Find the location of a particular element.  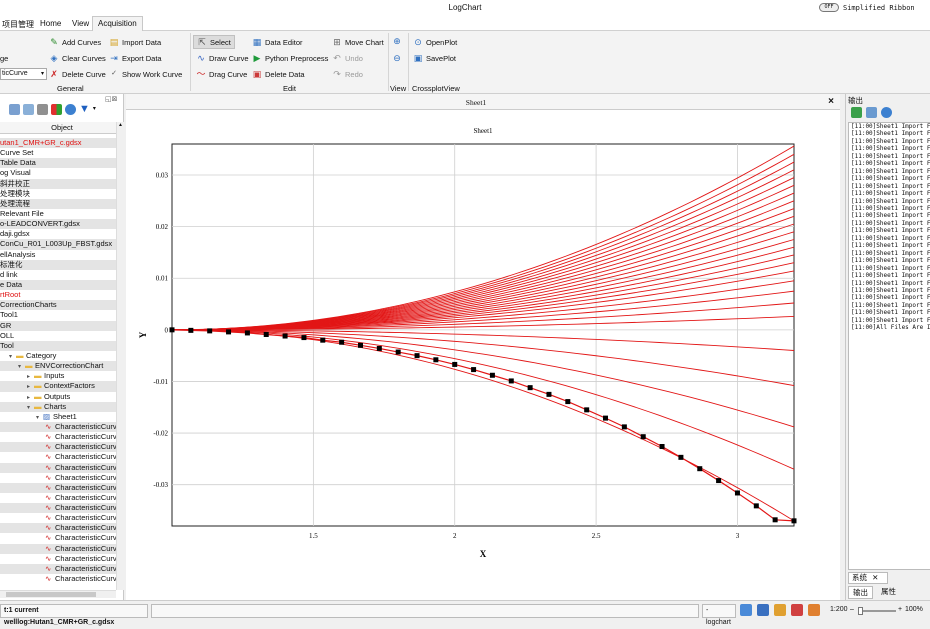

tree-item: 处理流程 is located at coordinates (58, 203).